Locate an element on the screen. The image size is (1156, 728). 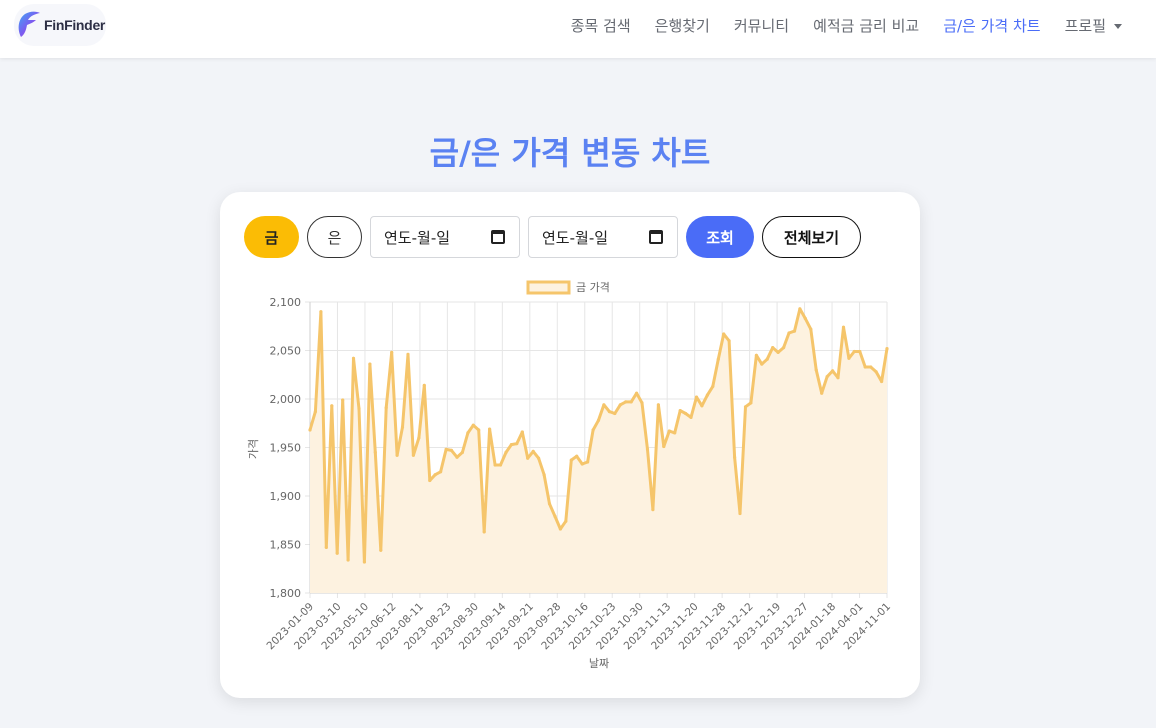
nav-link-deposit-rate-compare: 예적금 금리 비교 is located at coordinates (866, 25).